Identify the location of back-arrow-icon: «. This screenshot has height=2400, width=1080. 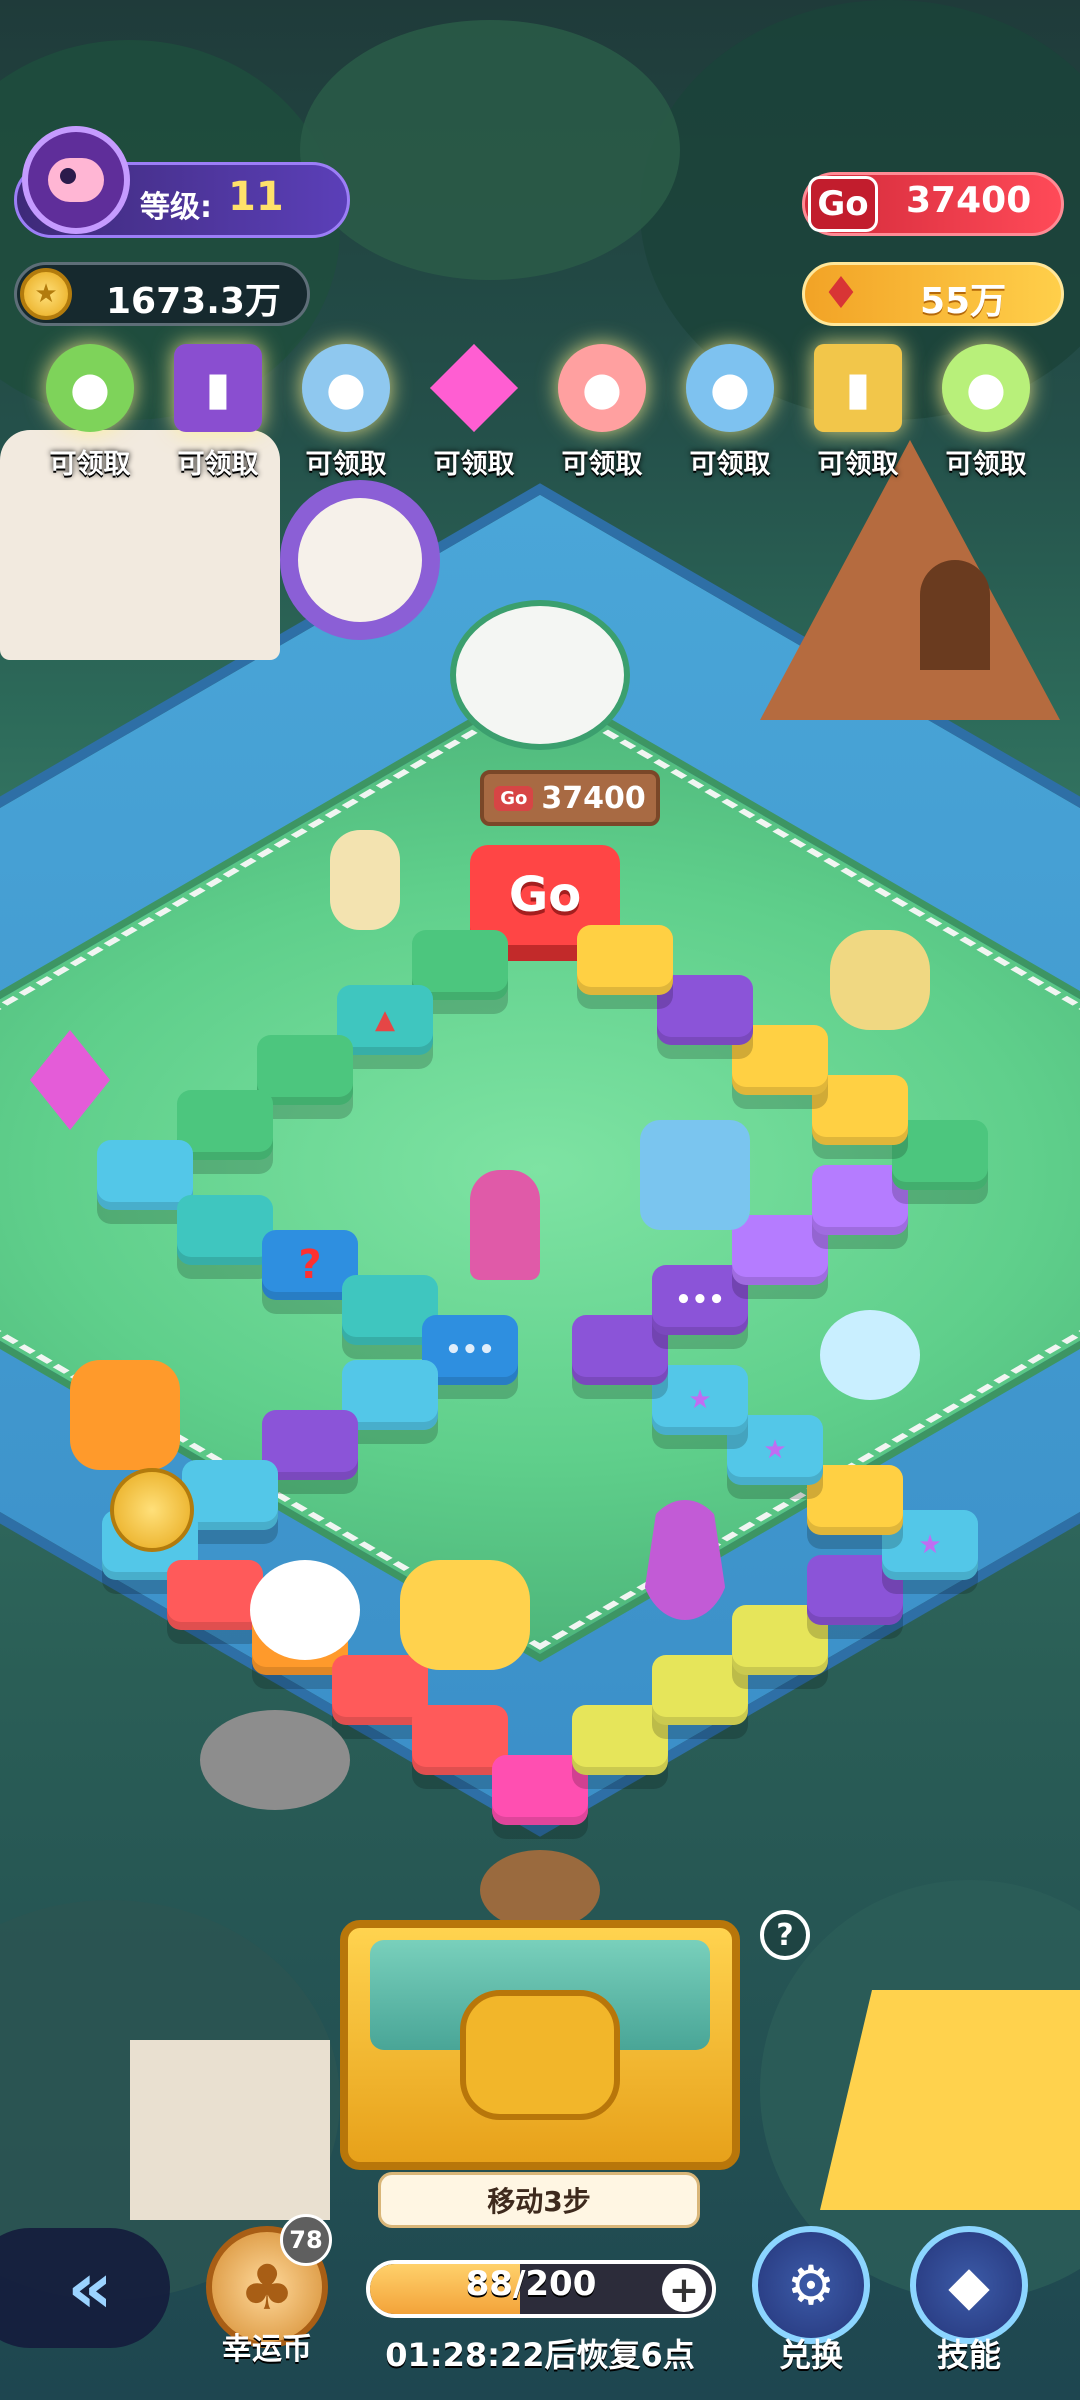
(90, 2288).